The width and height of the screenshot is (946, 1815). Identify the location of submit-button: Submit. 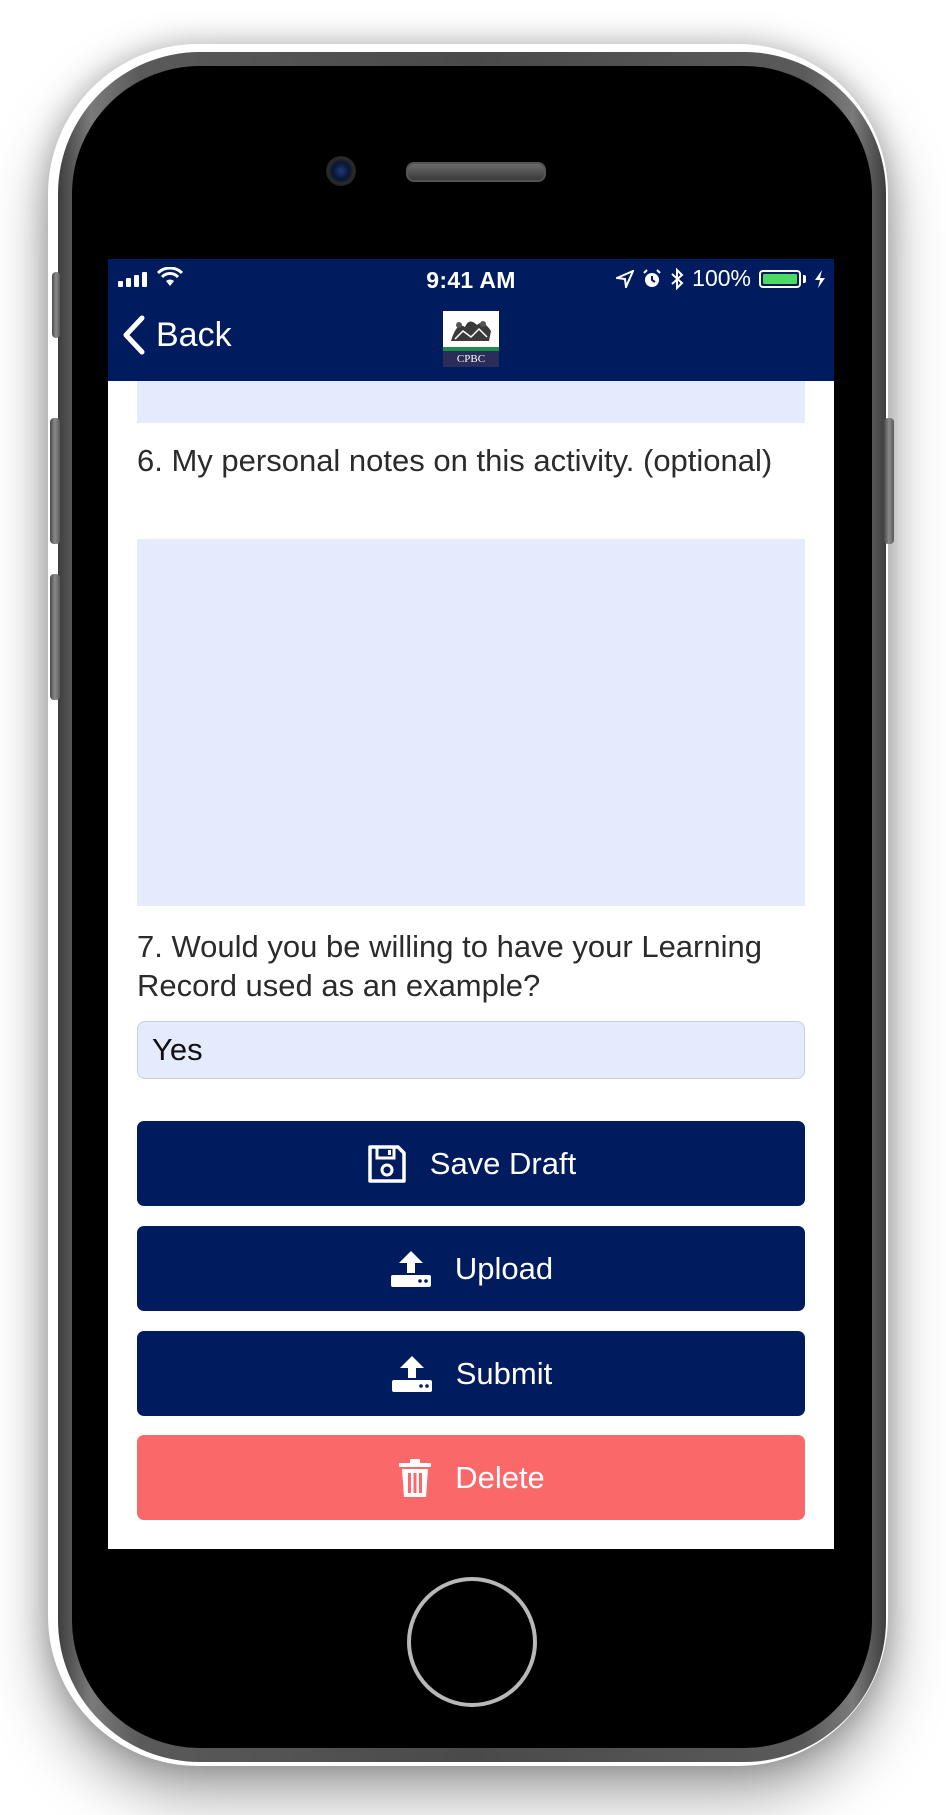
(471, 1373).